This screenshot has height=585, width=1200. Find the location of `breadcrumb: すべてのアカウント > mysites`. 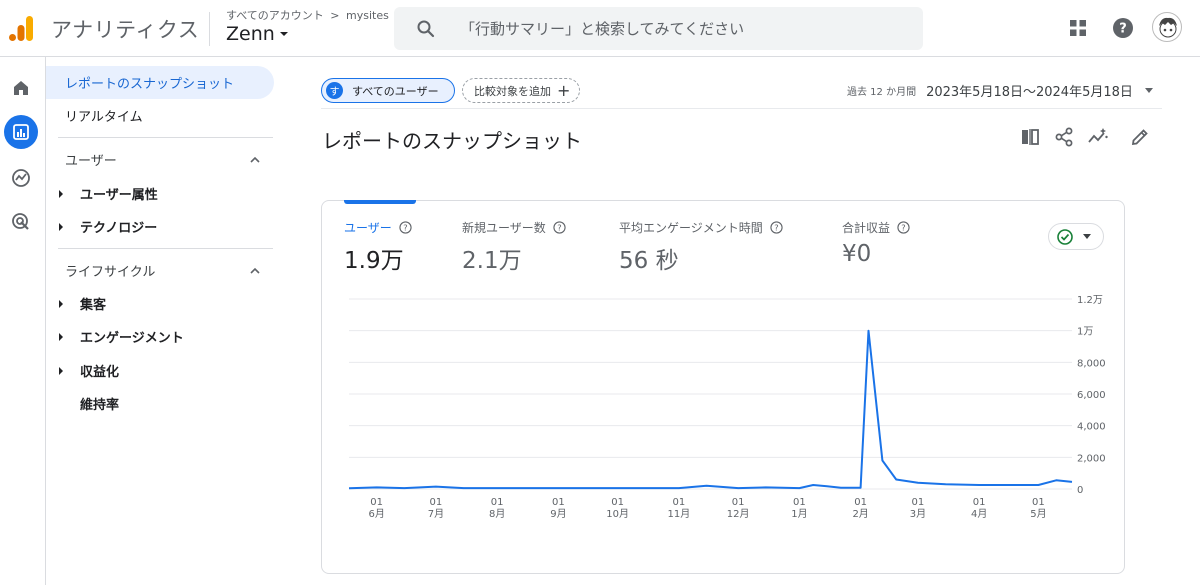

breadcrumb: すべてのアカウント > mysites is located at coordinates (307, 15).